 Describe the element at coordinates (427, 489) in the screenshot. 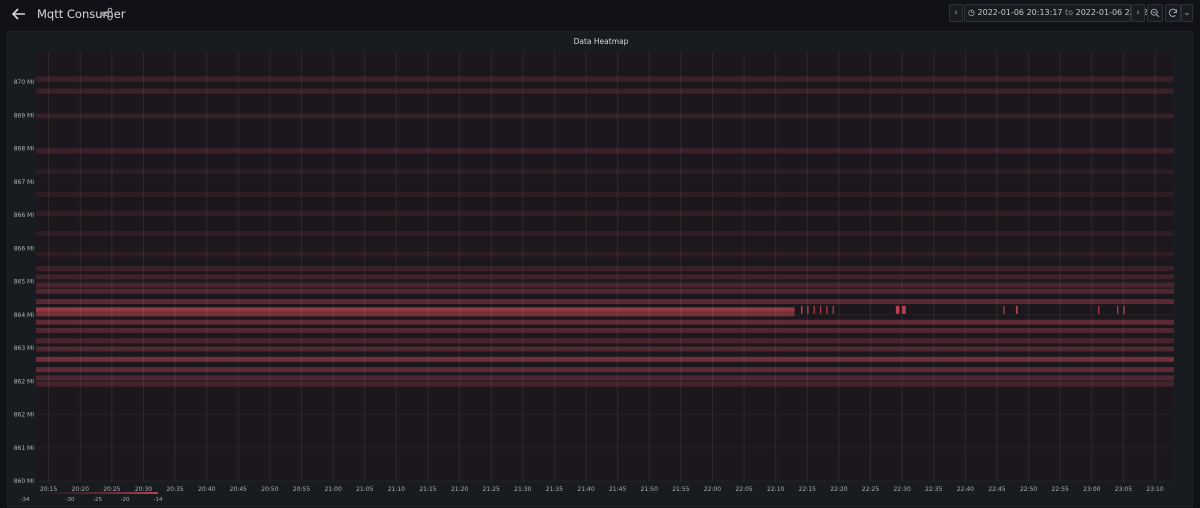

I see `x-tick-label: 21:15` at that location.